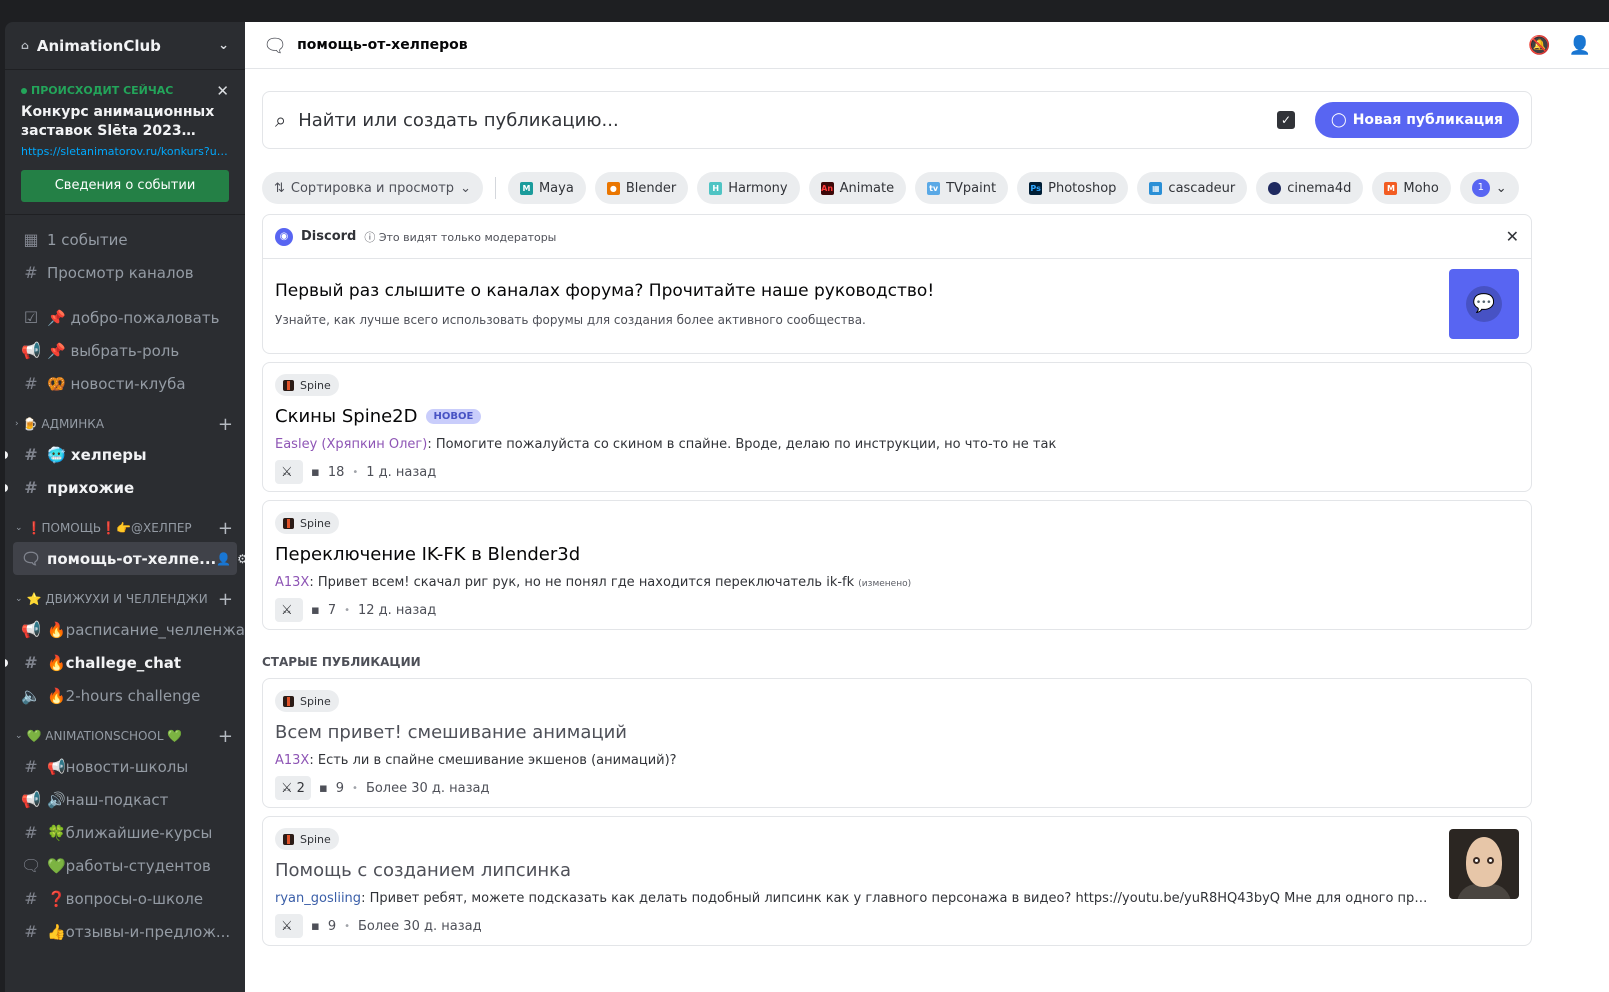 Image resolution: width=1609 pixels, height=992 pixels. Describe the element at coordinates (428, 554) in the screenshot. I see `post-title: Переключение IK-FK в Blender3d` at that location.